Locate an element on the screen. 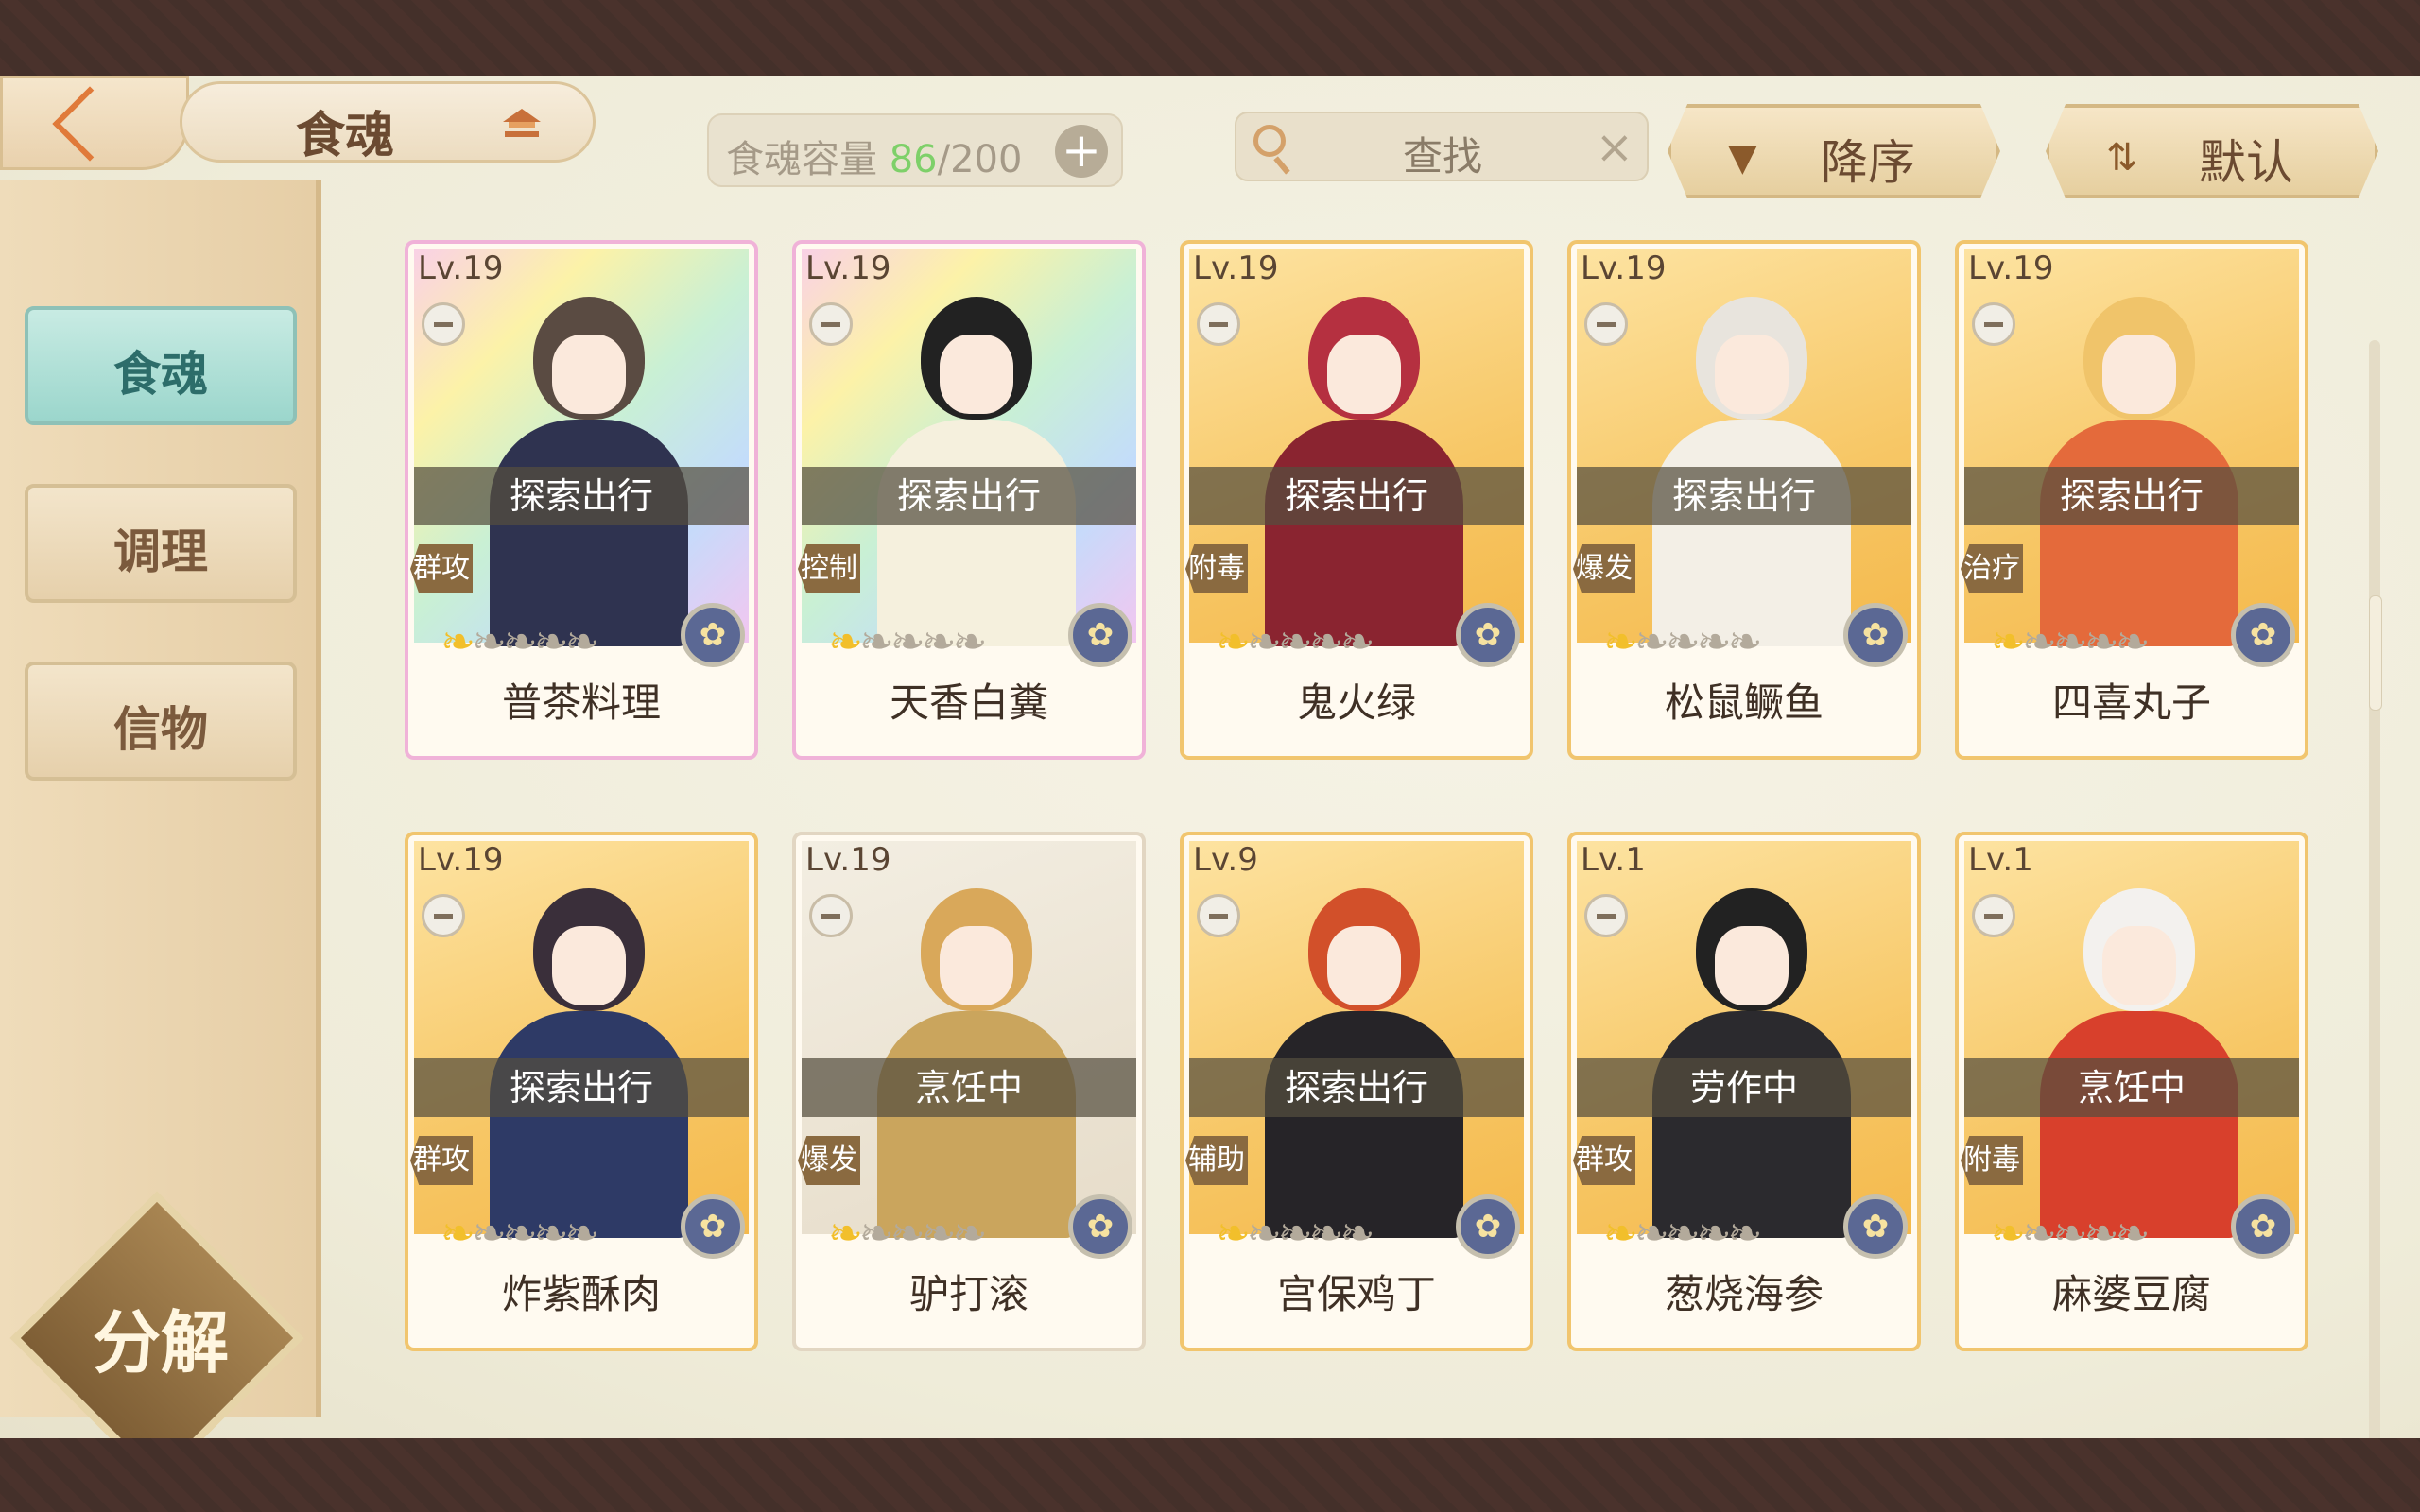 The image size is (2420, 1512). back-button is located at coordinates (95, 123).